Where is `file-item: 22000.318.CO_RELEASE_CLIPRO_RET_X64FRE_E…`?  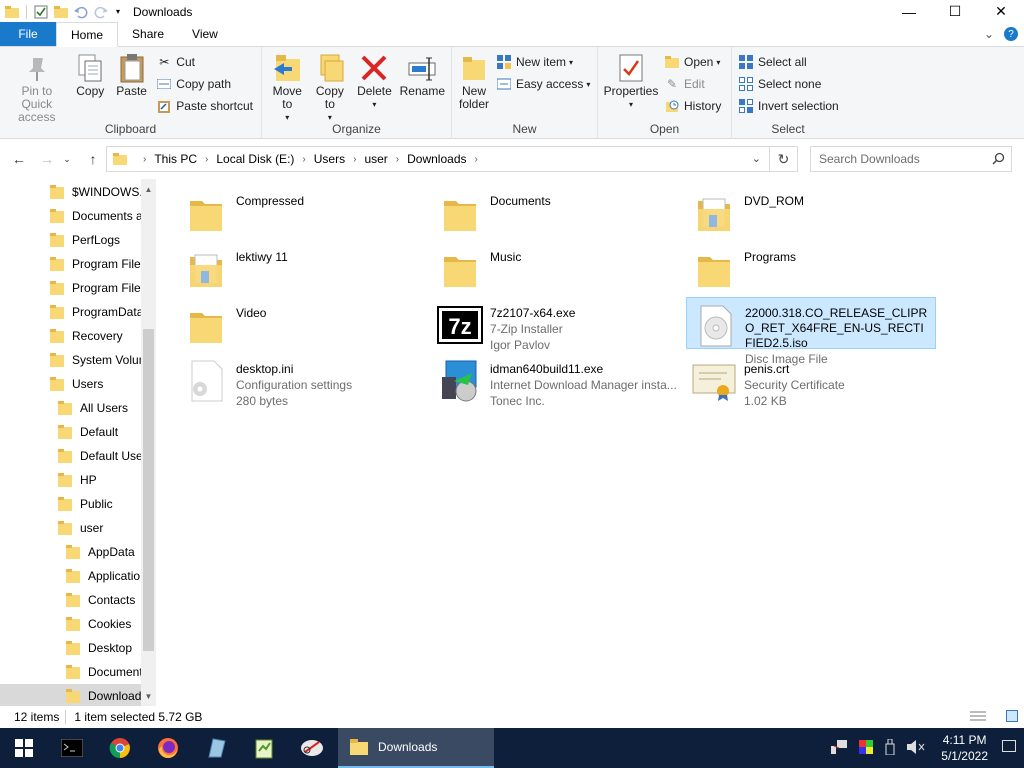
file-item: 22000.318.CO_RELEASE_CLIPRO_RET_X64FRE_E… is located at coordinates (811, 331).